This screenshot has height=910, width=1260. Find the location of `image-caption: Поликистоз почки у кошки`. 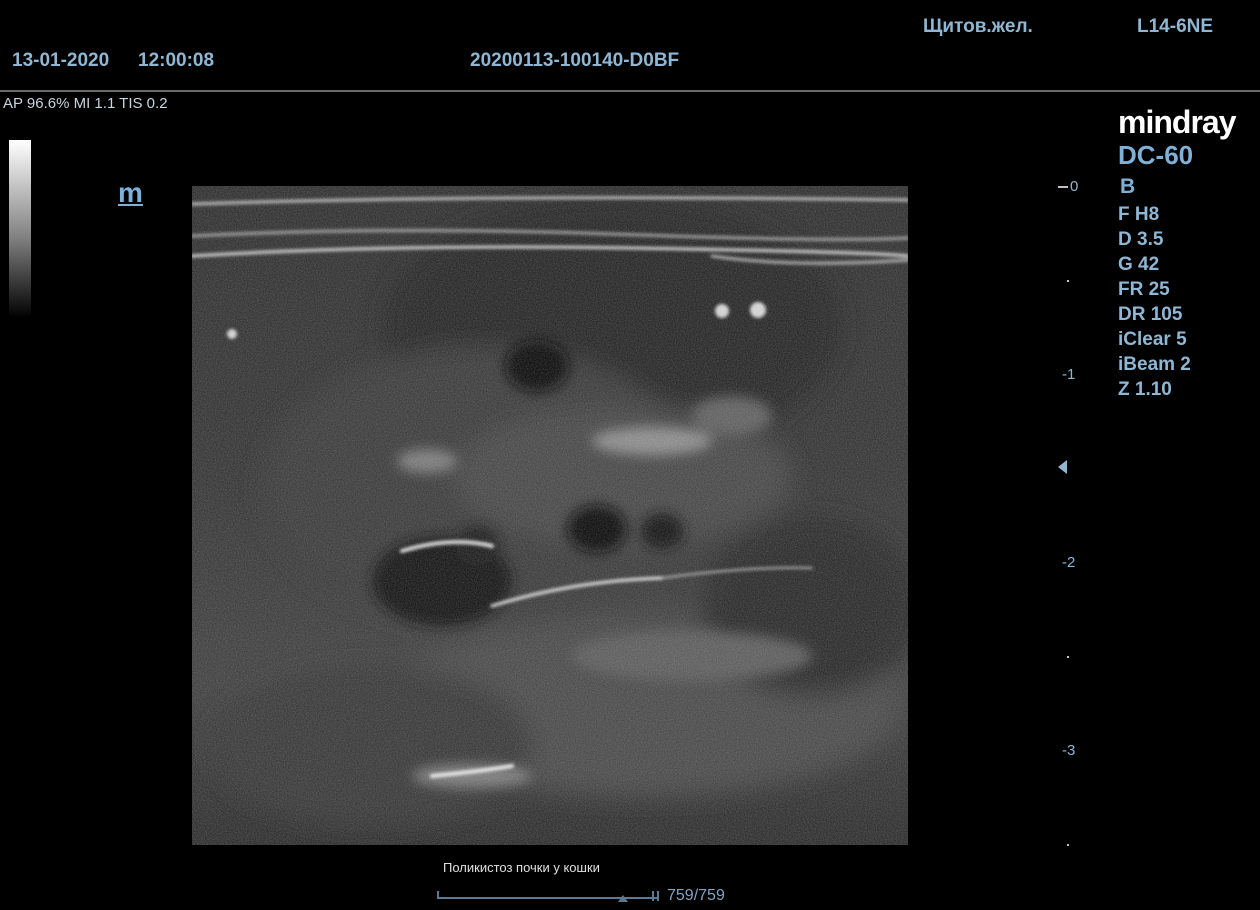

image-caption: Поликистоз почки у кошки is located at coordinates (521, 867).